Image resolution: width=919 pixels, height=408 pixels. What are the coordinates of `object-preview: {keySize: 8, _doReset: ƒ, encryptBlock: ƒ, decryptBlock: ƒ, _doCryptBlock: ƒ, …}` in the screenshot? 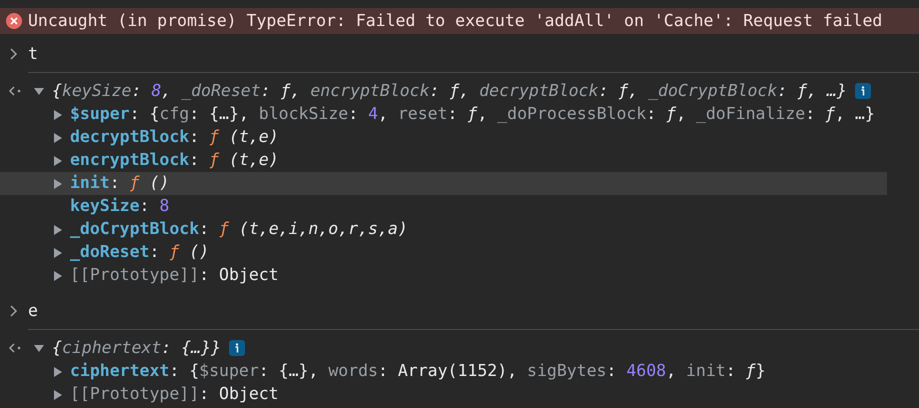 It's located at (449, 91).